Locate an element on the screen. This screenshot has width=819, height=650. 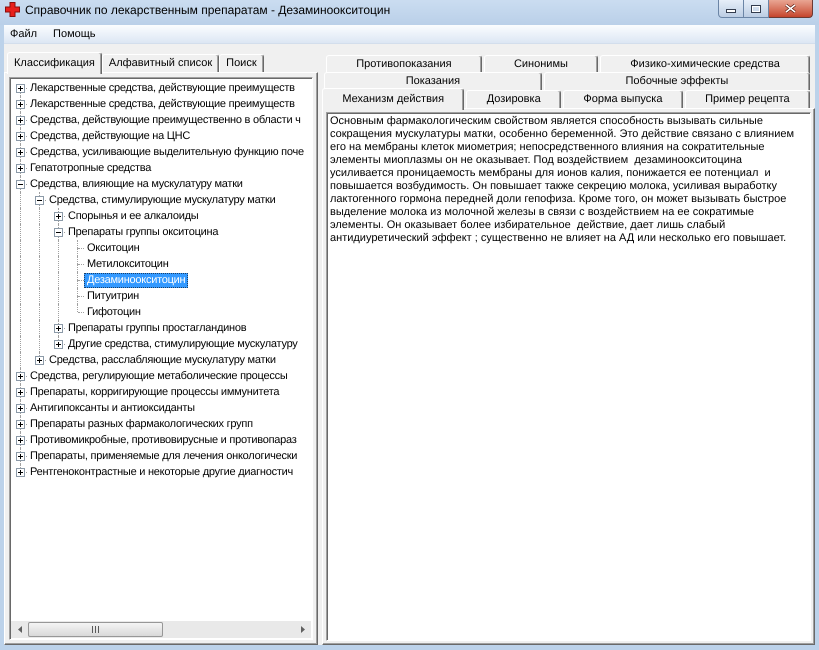
left-arrow-icon is located at coordinates (20, 629).